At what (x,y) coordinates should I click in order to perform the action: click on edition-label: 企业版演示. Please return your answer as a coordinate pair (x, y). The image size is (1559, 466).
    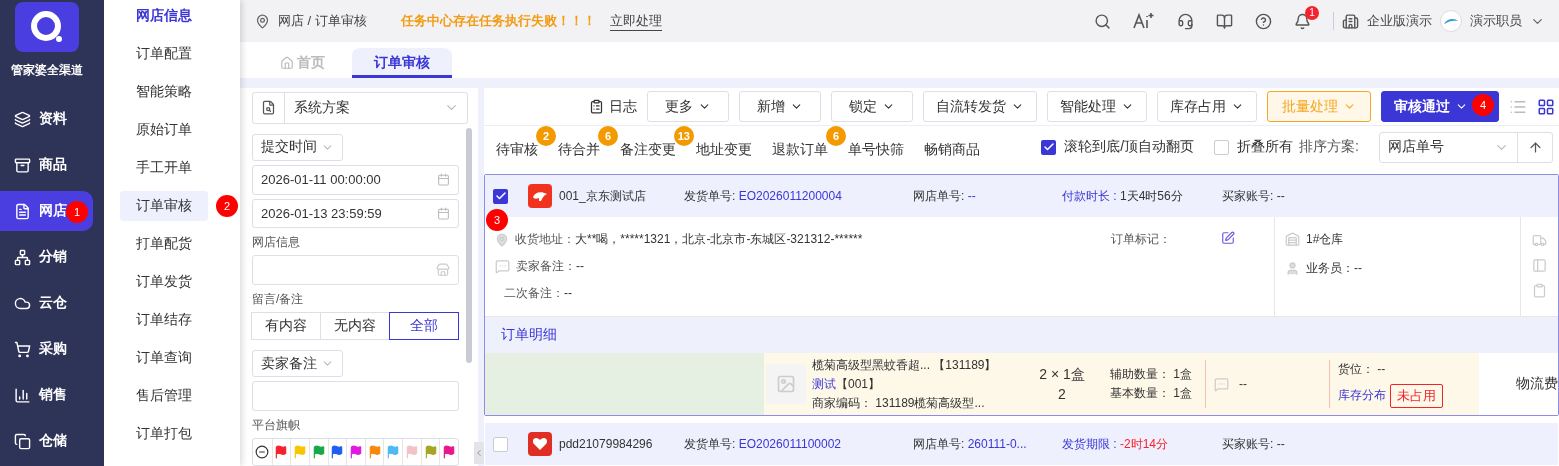
    Looking at the image, I should click on (1399, 21).